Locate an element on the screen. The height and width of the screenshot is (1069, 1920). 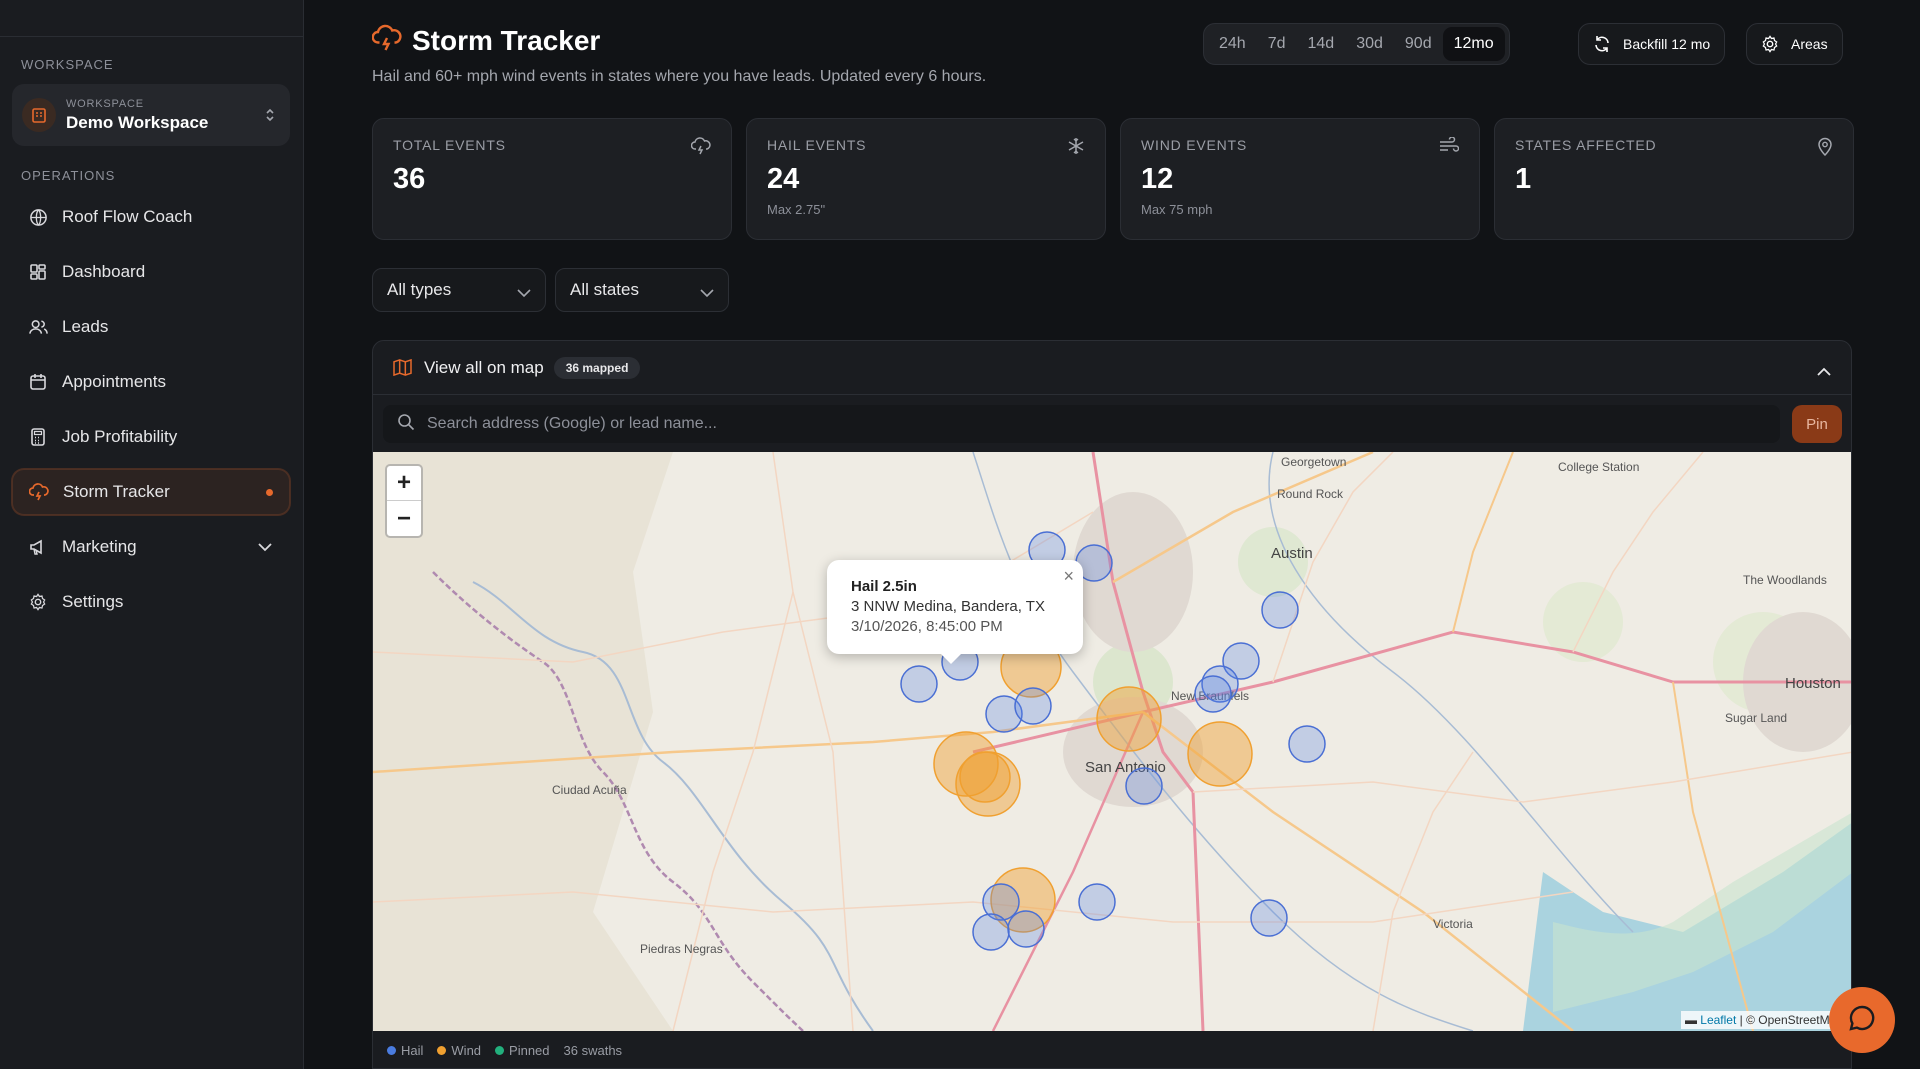
ukraine-flag-icon: ▬ is located at coordinates (1690, 1020).